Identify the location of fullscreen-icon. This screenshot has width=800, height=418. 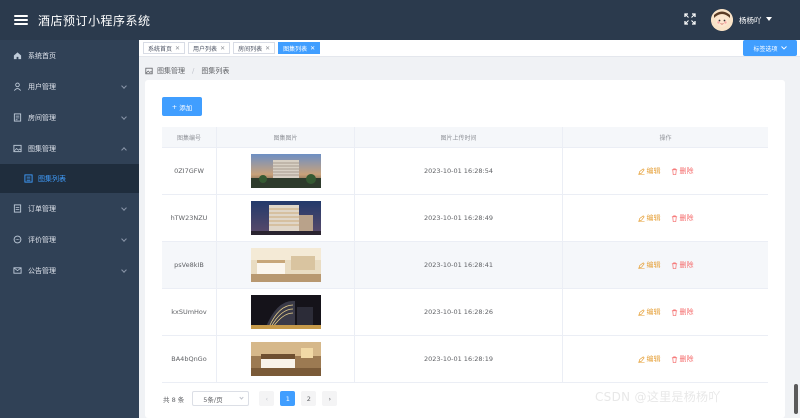
(690, 19).